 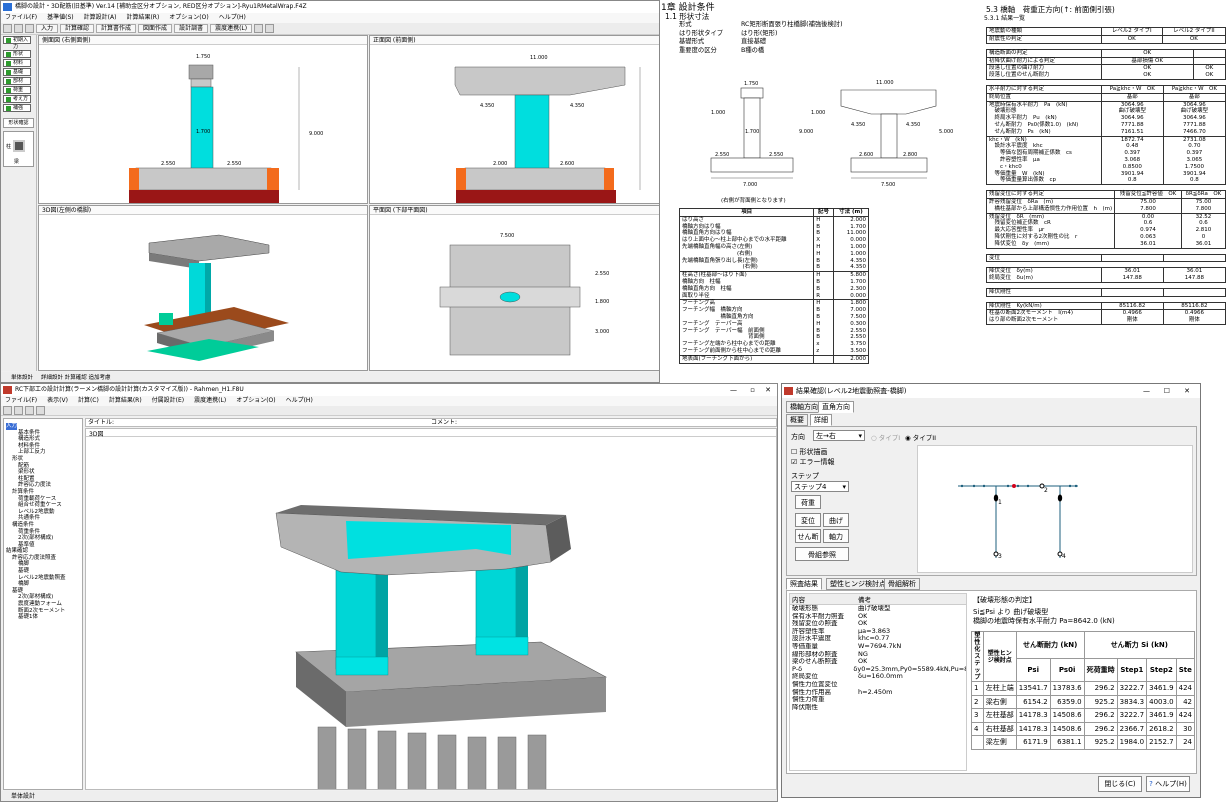 What do you see at coordinates (210, 400) in the screenshot?
I see `menu-item: 震度連携(L)` at bounding box center [210, 400].